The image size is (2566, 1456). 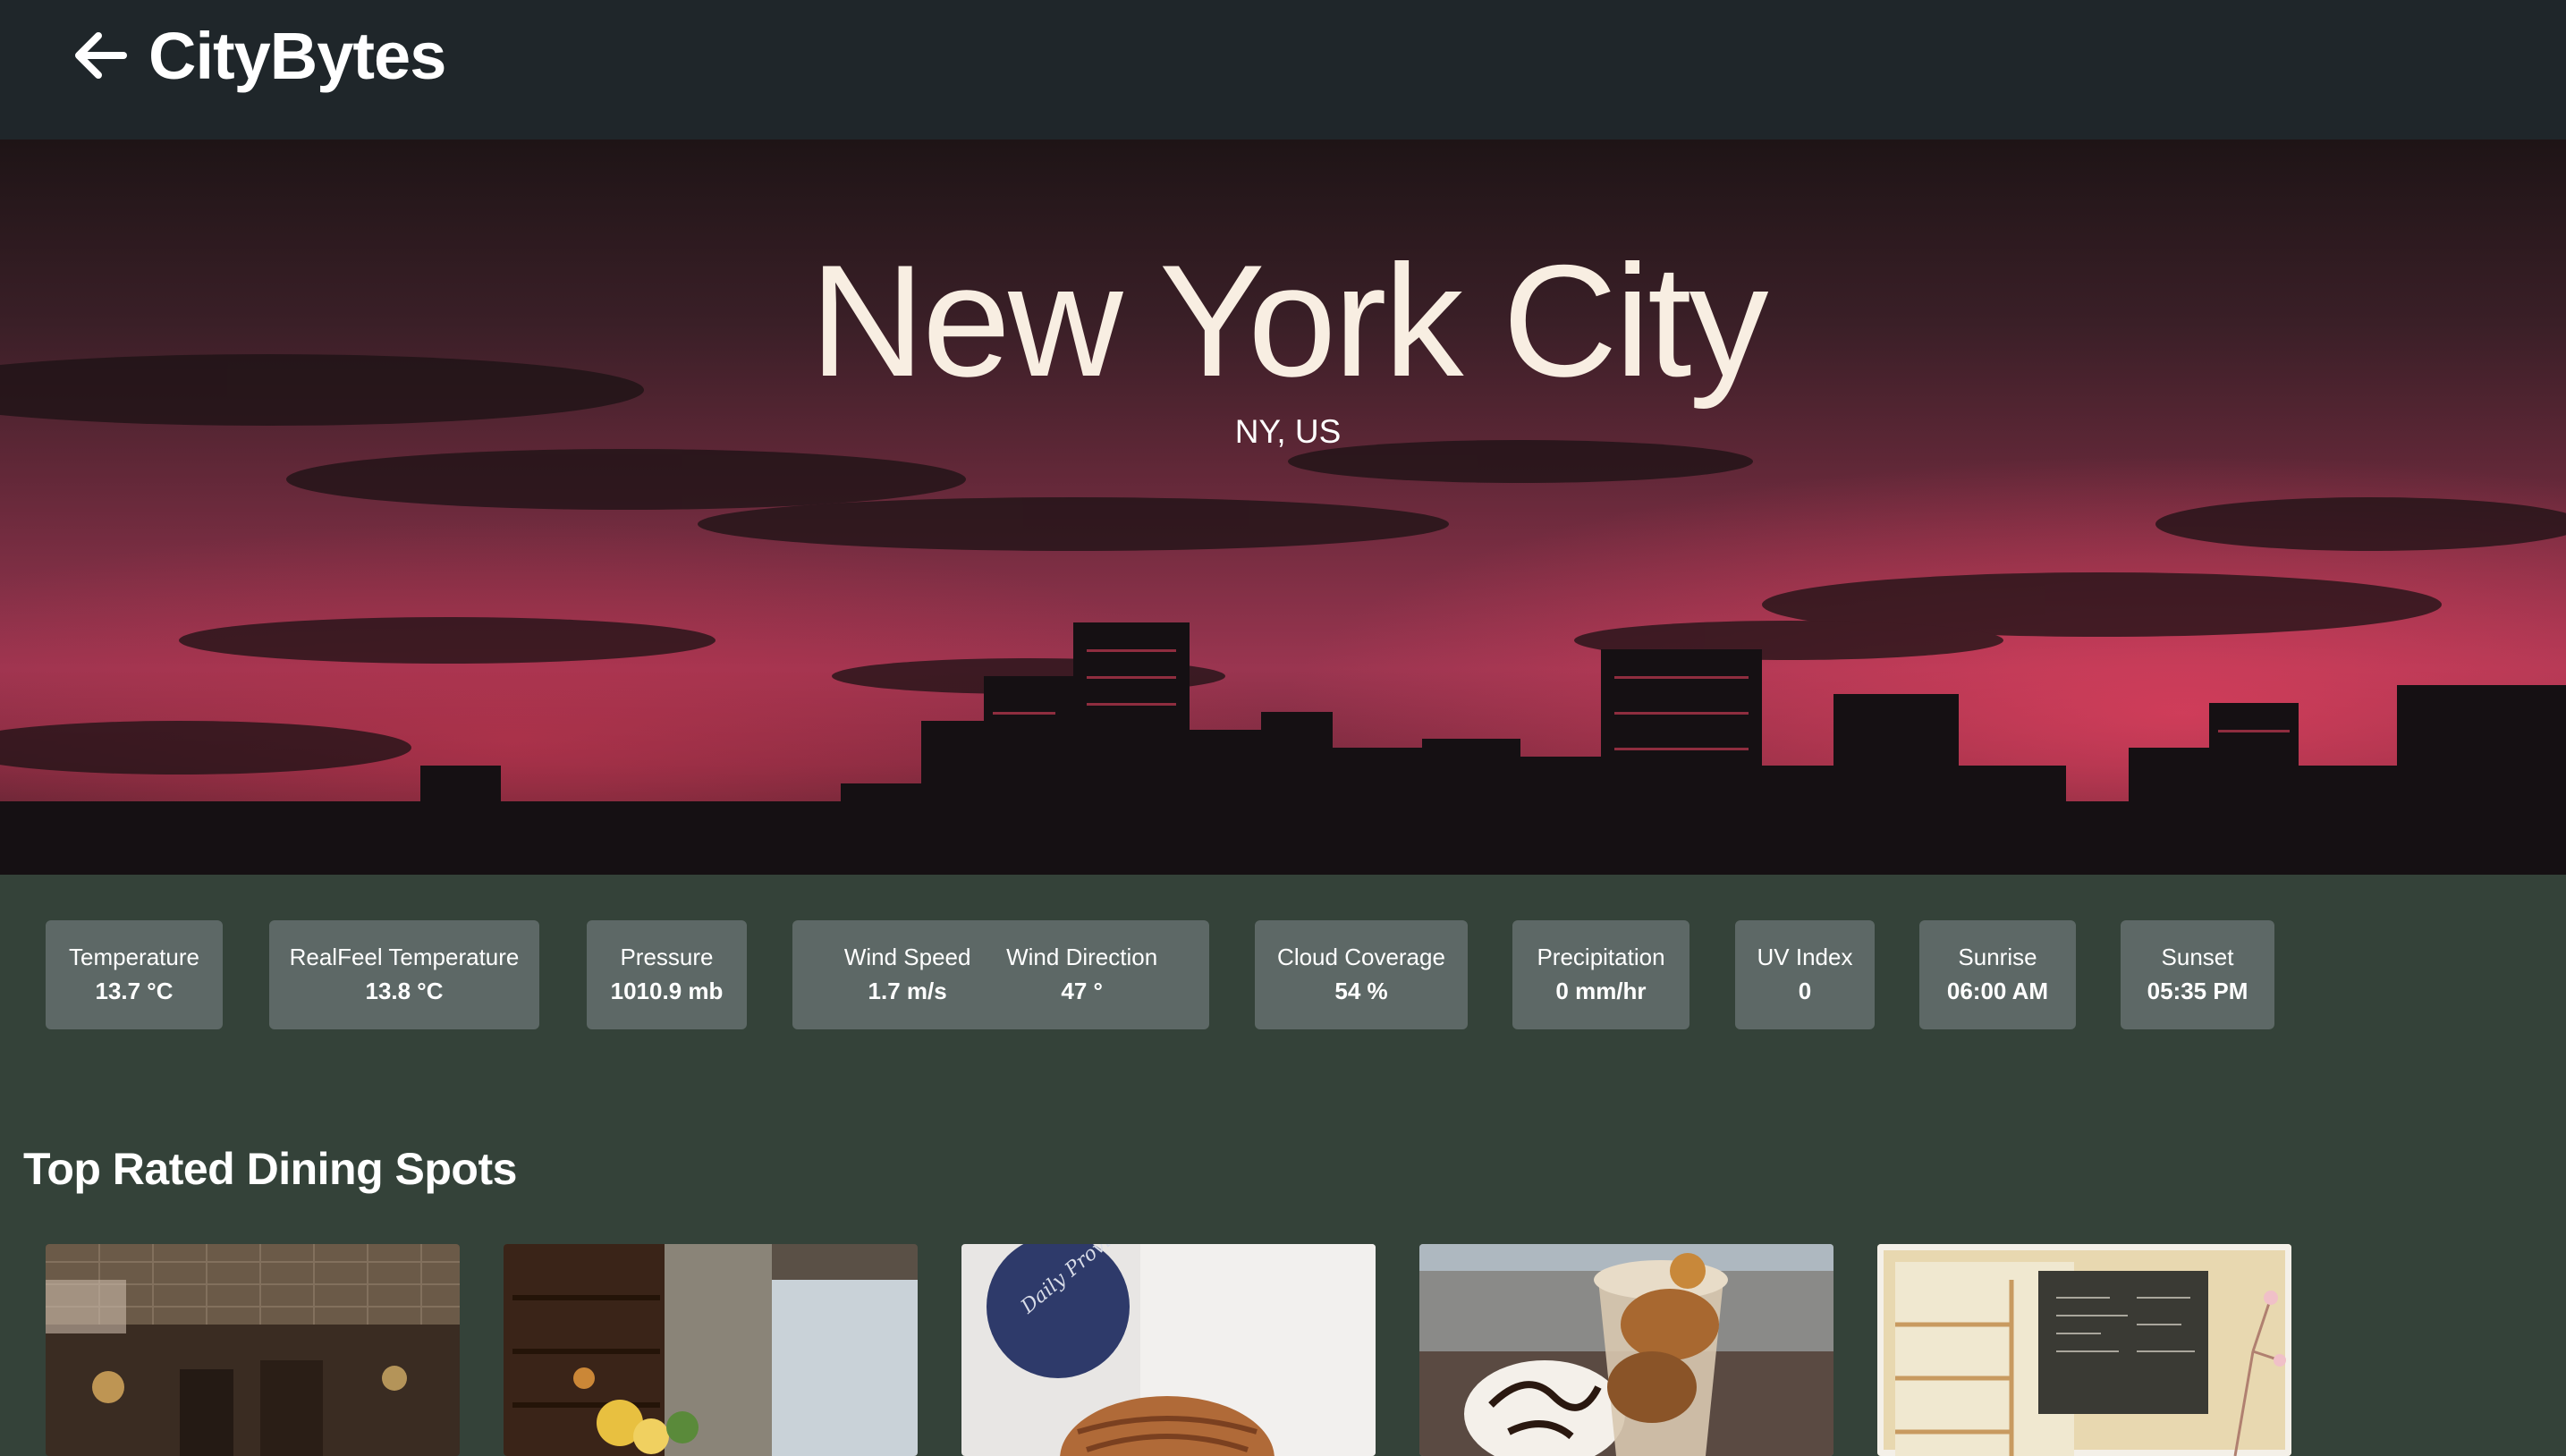 I want to click on top-bar: CityBytes, so click(x=1283, y=70).